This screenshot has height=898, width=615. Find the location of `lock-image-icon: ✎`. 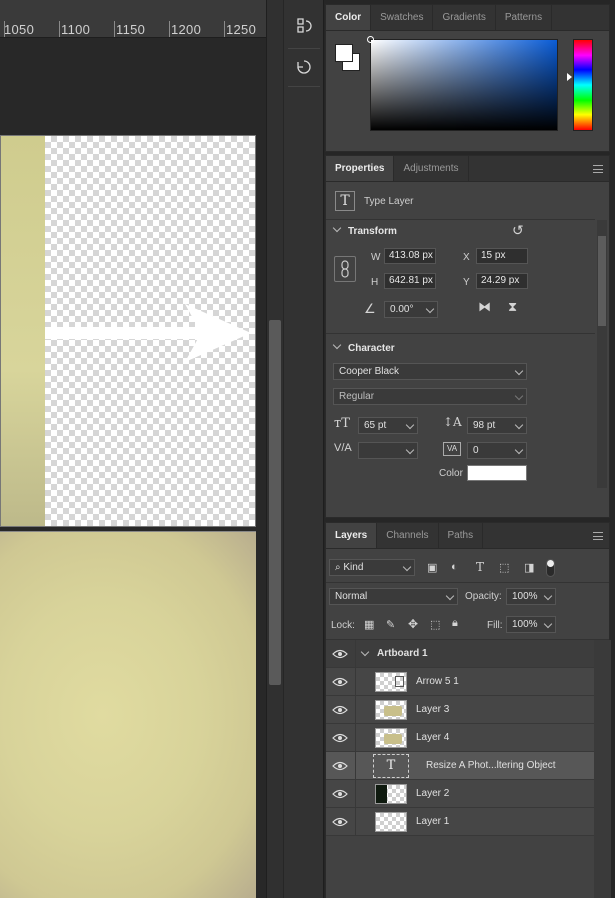

lock-image-icon: ✎ is located at coordinates (390, 624).